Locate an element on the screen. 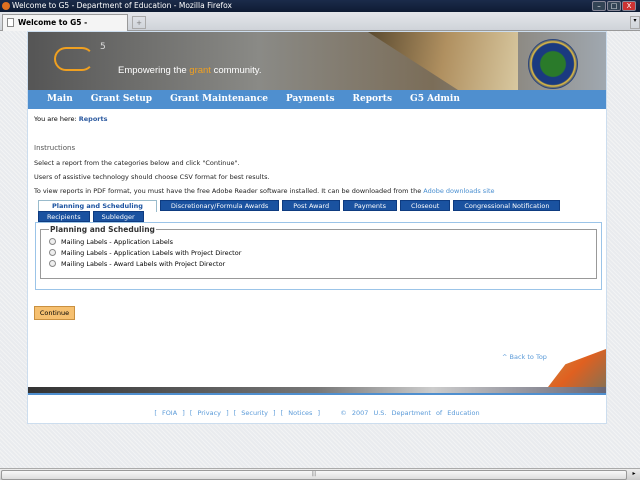  site-header: 5 Empowering the grant community. is located at coordinates (317, 61).